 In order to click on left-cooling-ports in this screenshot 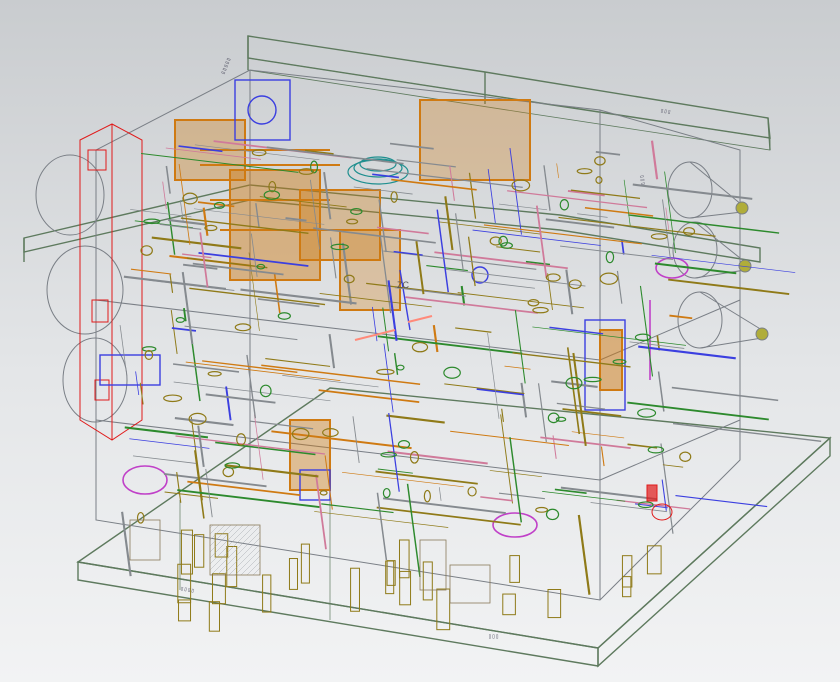, I will do `click(81, 288)`.